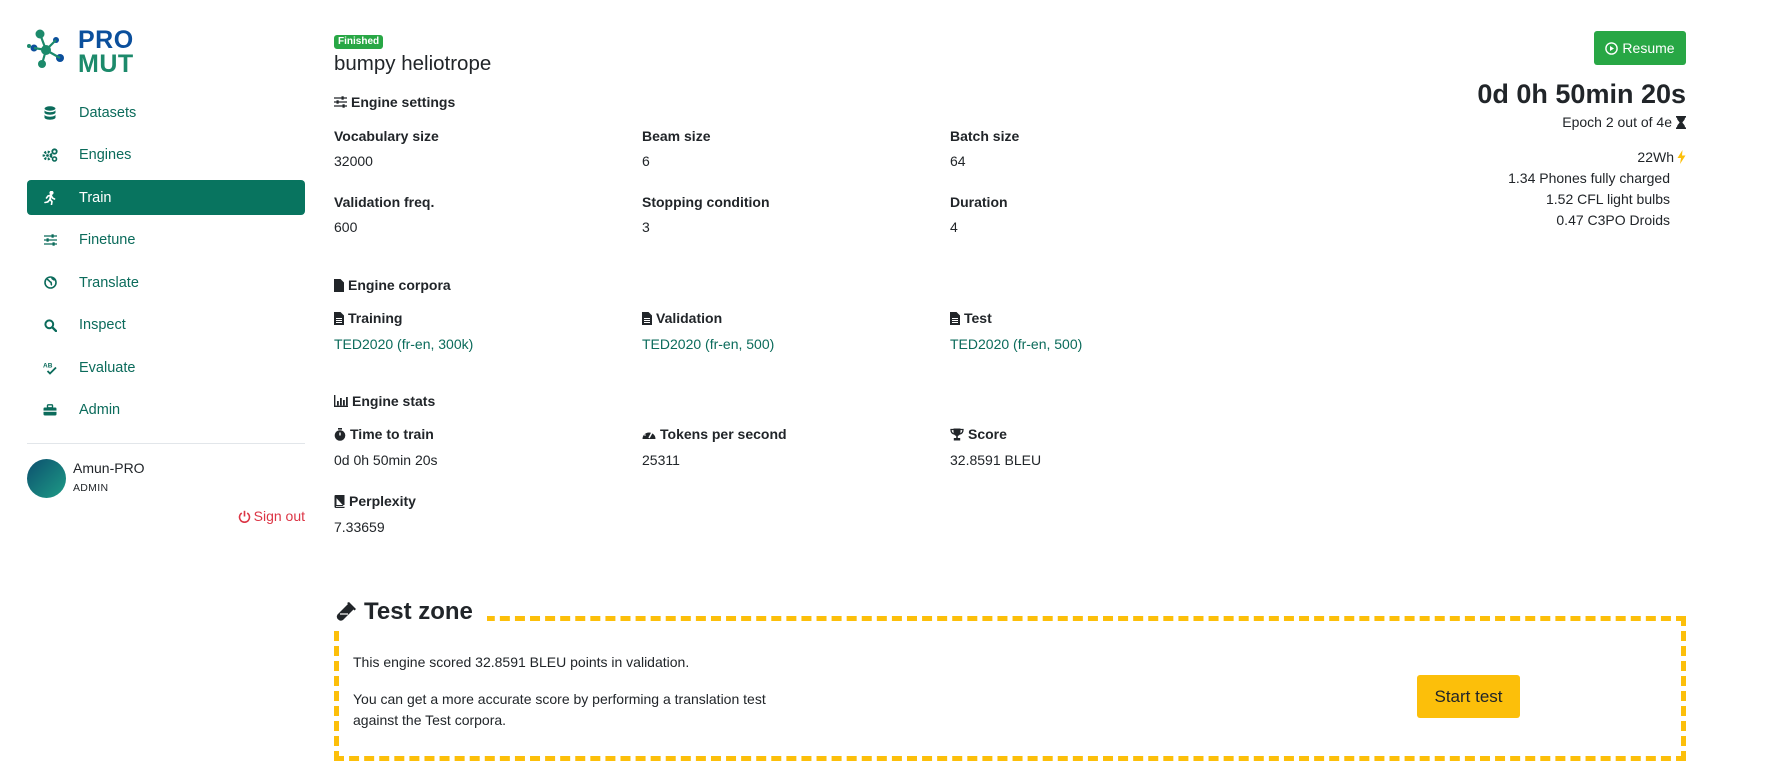  I want to click on tokens-per-second-label-text: Tokens per second, so click(723, 434).